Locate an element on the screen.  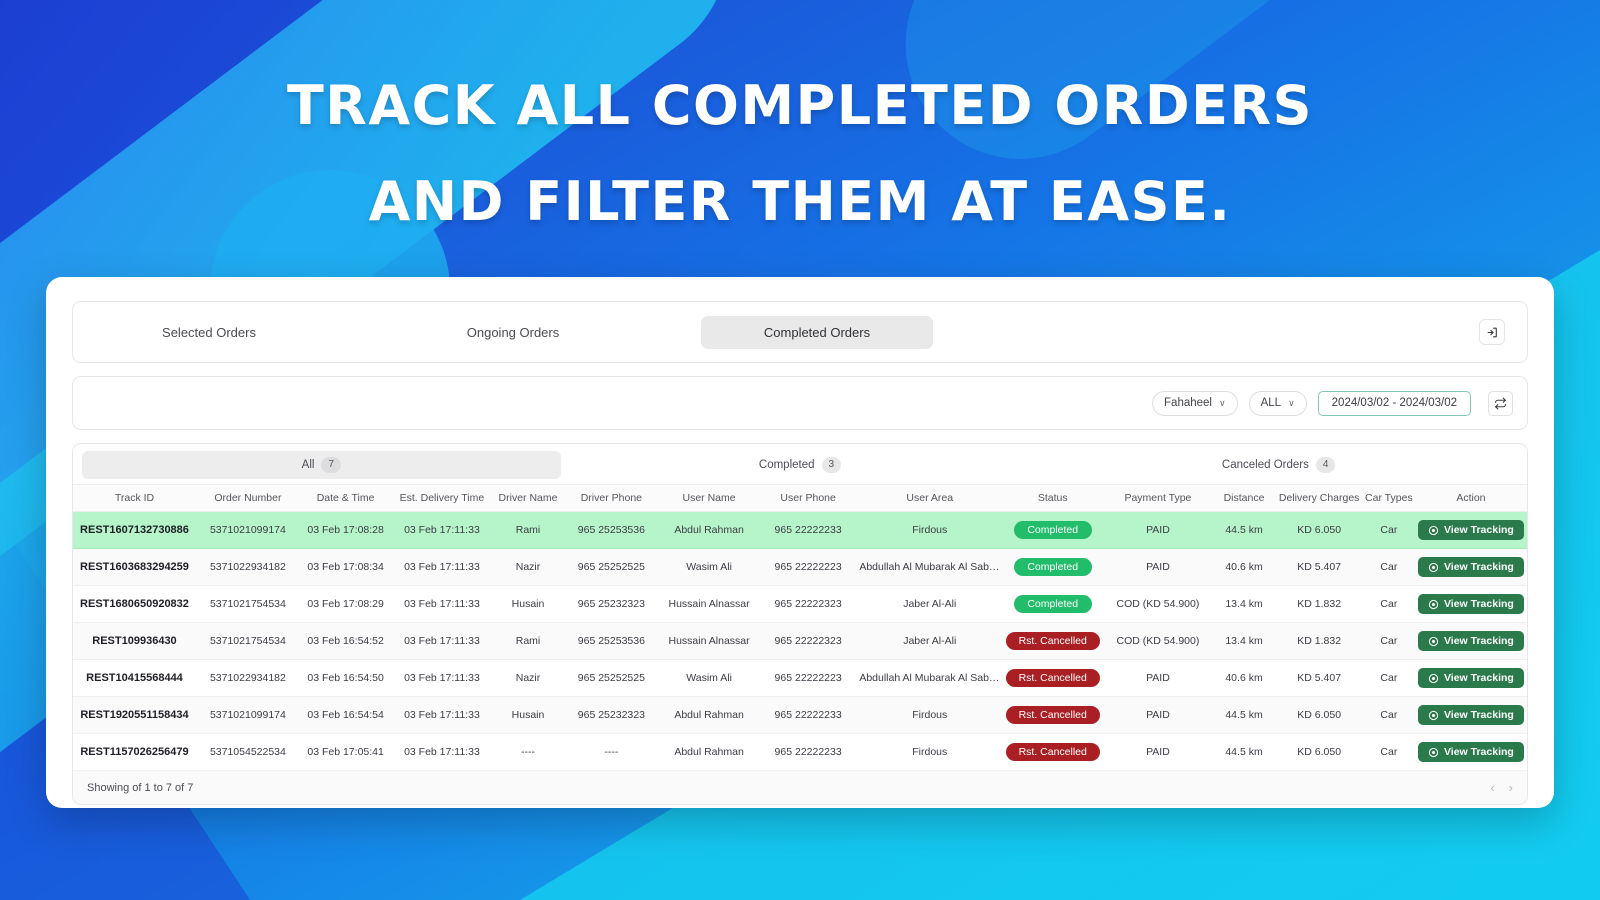
pagination: ‹ › is located at coordinates (1501, 787).